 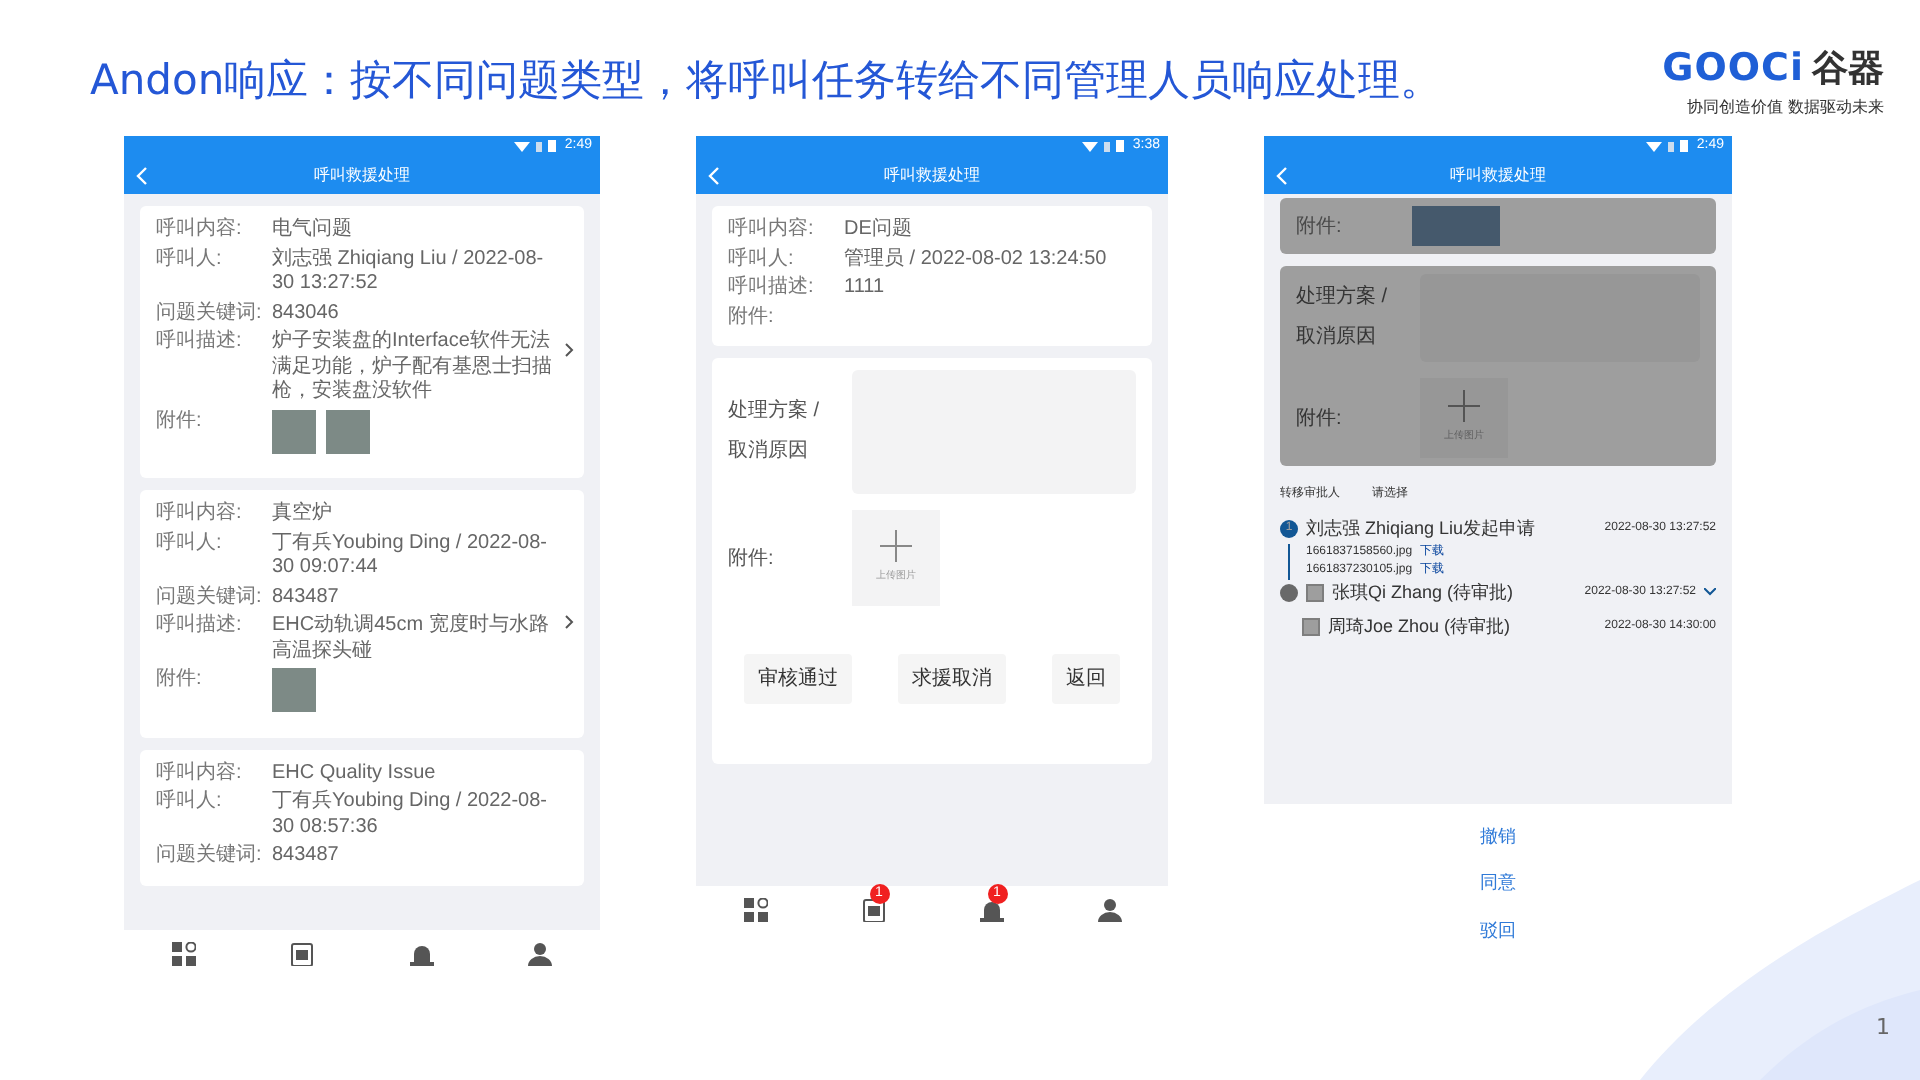 I want to click on field-value: EHC动轨调45cm 宽度时与水路高温探头碰, so click(x=411, y=639).